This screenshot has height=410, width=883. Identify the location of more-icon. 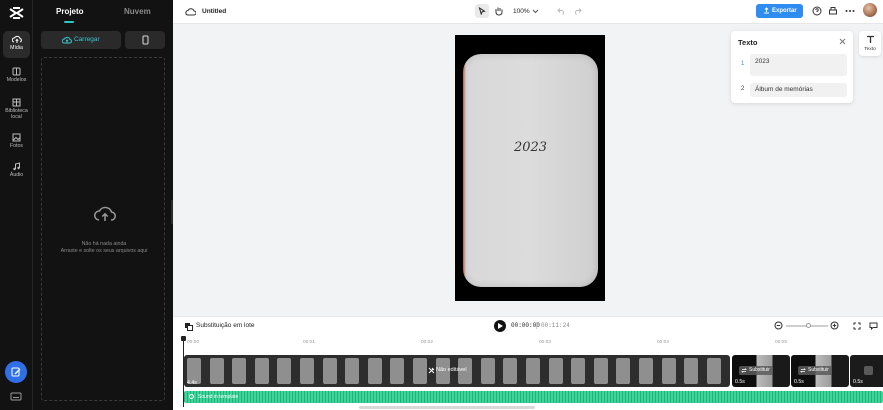
(850, 11).